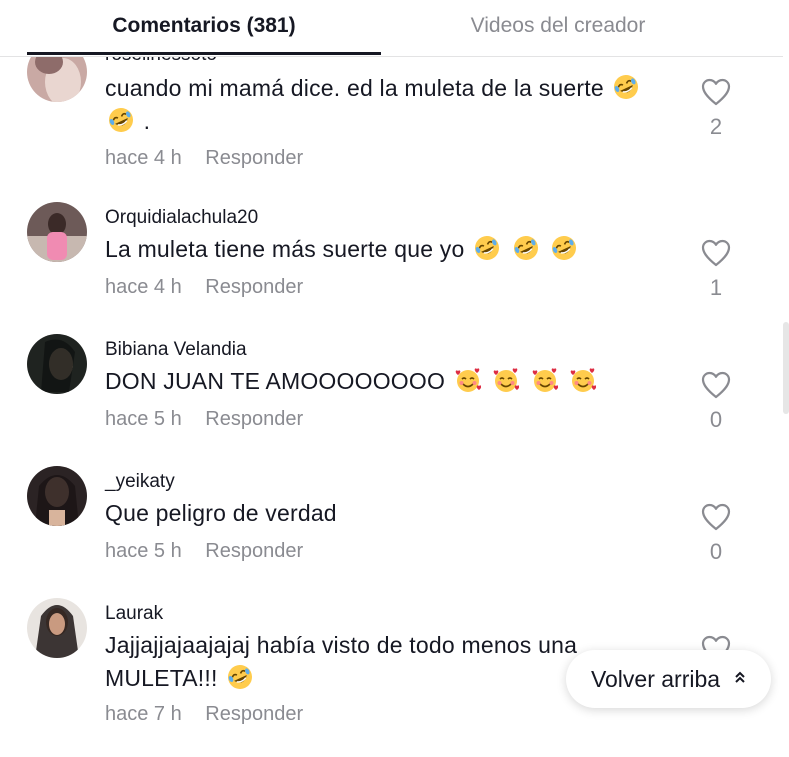  I want to click on back-to-top-button: Volver arriba, so click(668, 679).